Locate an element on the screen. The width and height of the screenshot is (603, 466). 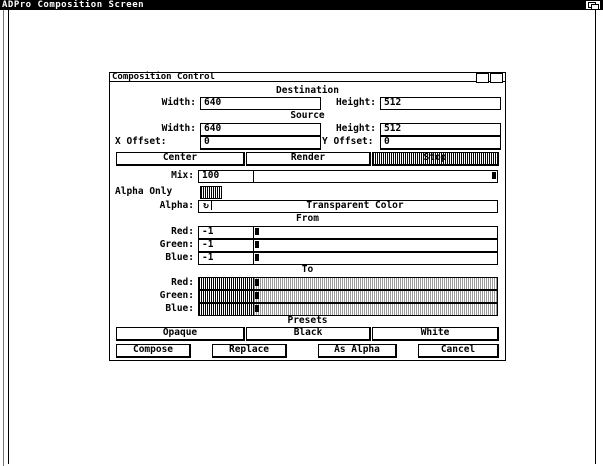
mix-label: Mix: is located at coordinates (182, 175).